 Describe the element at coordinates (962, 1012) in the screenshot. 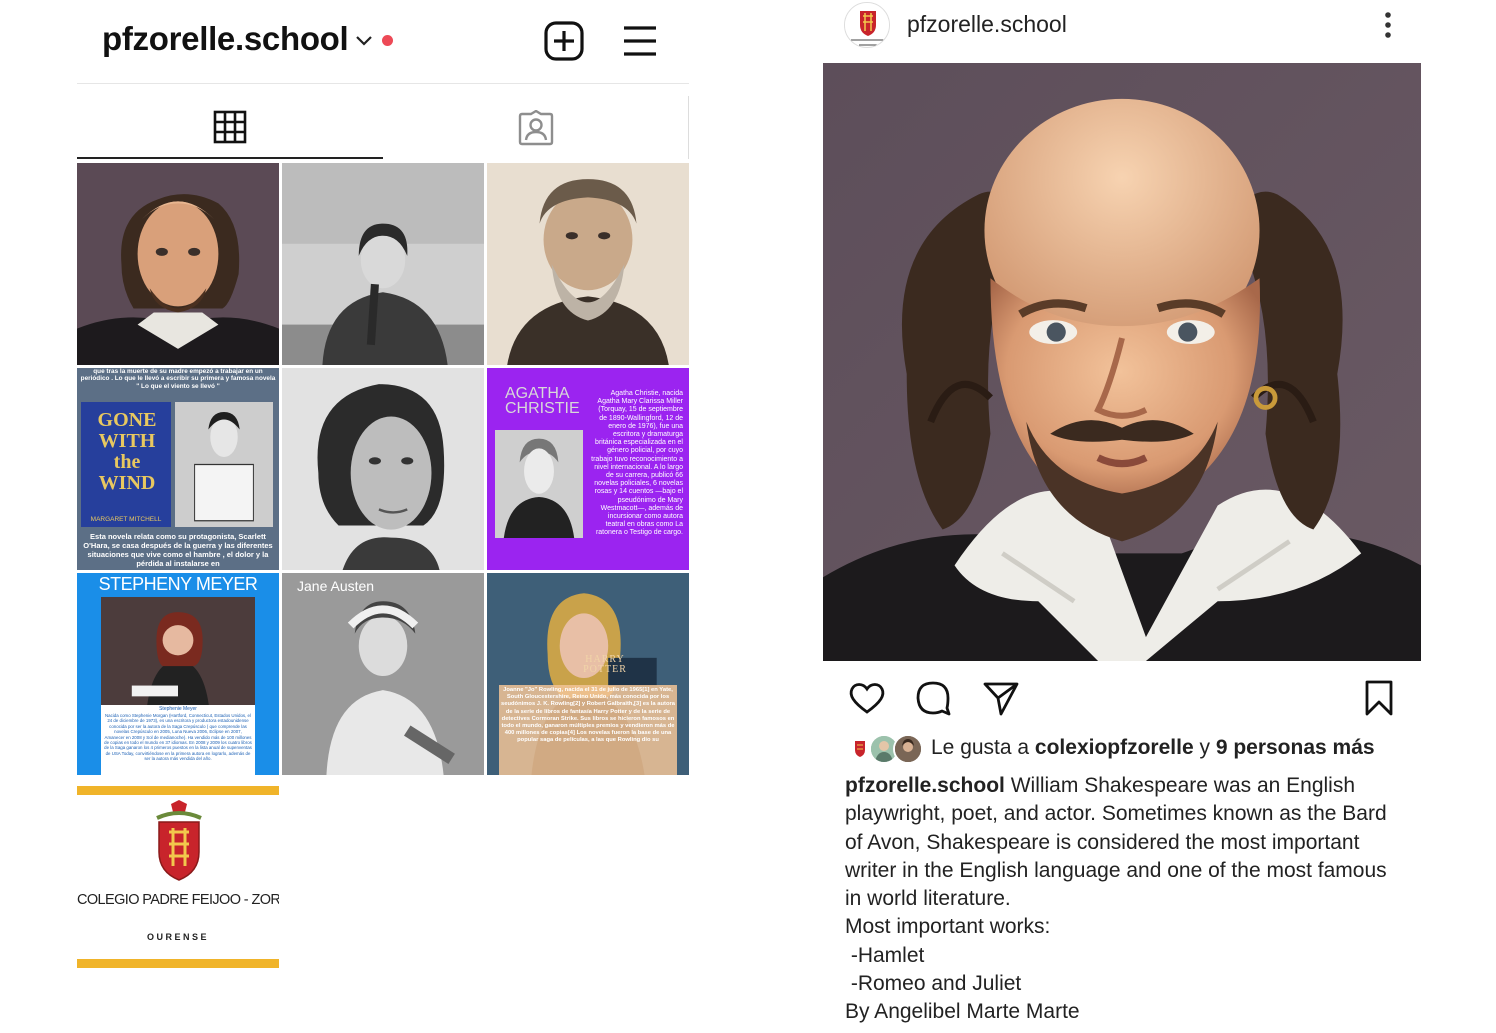

I see `caption-line: By Angelibel Marte Marte` at that location.